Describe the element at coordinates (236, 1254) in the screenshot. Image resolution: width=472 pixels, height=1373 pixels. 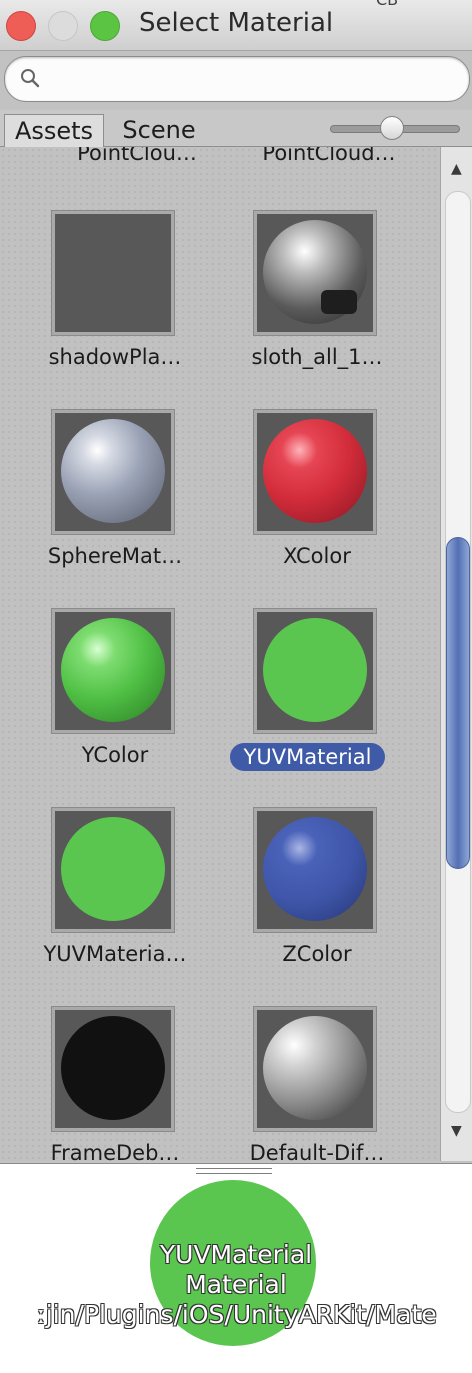
I see `preview-asset-name: YUVMaterial` at that location.